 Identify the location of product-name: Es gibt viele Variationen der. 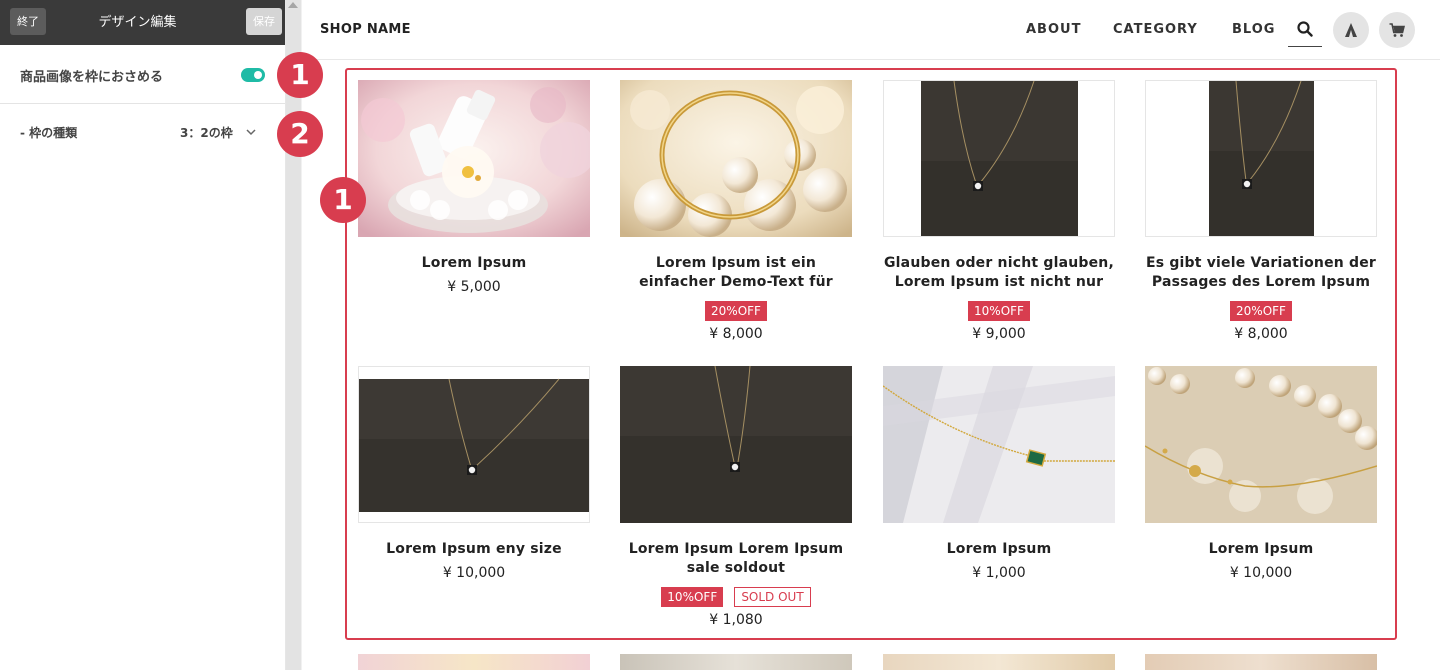
(1261, 263).